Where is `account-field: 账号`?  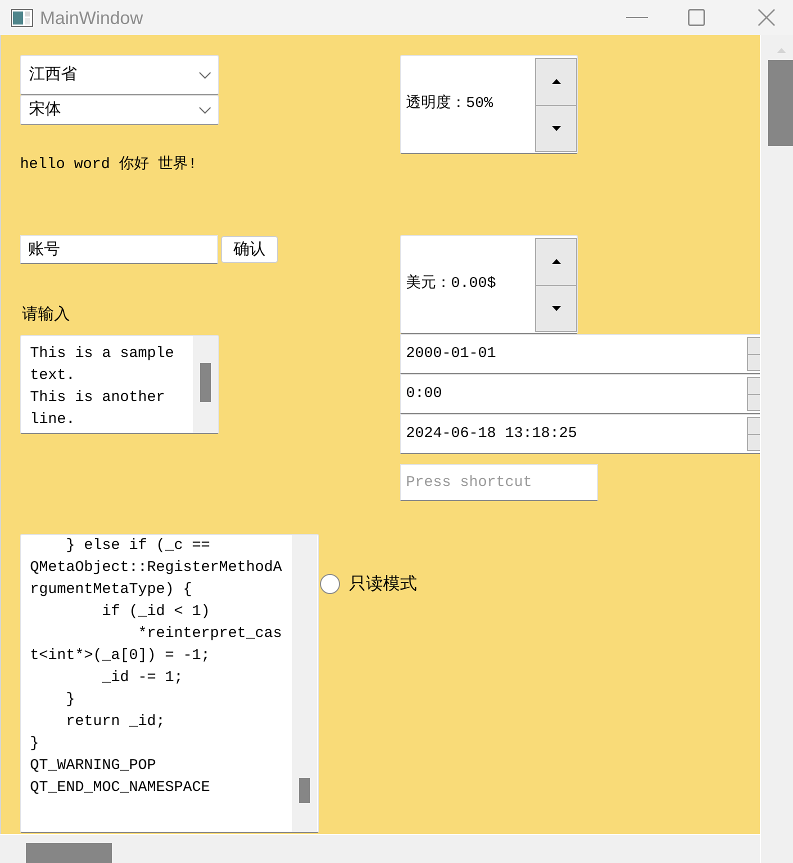 account-field: 账号 is located at coordinates (119, 249).